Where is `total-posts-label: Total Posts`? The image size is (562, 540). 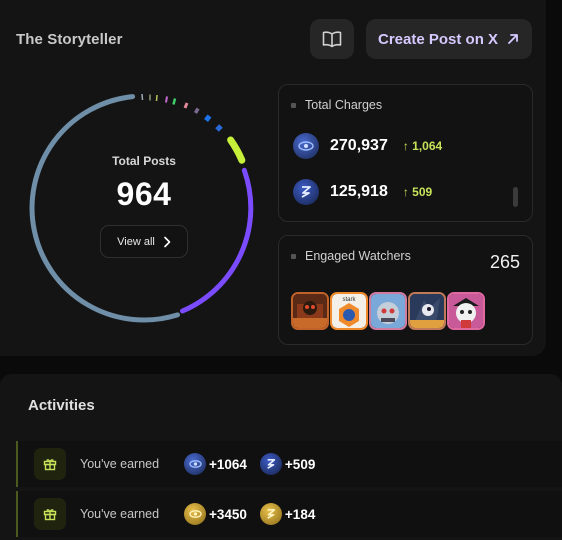 total-posts-label: Total Posts is located at coordinates (144, 161).